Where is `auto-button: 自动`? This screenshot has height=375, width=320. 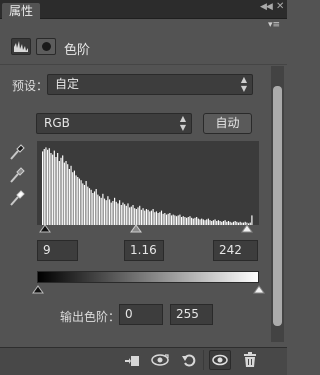 auto-button: 自动 is located at coordinates (227, 123).